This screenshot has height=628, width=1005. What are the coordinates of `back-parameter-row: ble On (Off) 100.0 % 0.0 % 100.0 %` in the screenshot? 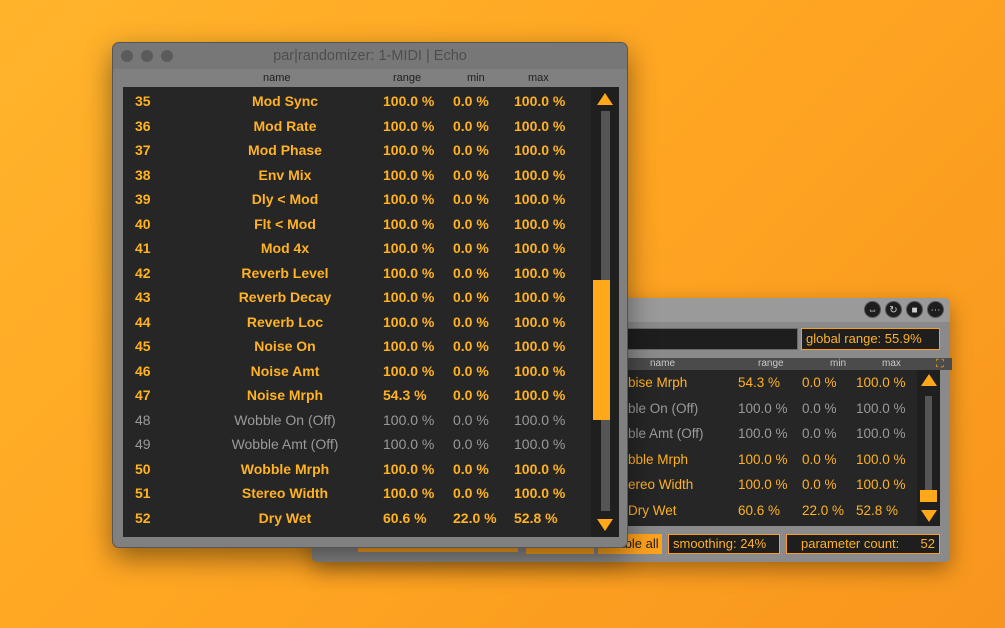 It's located at (772, 409).